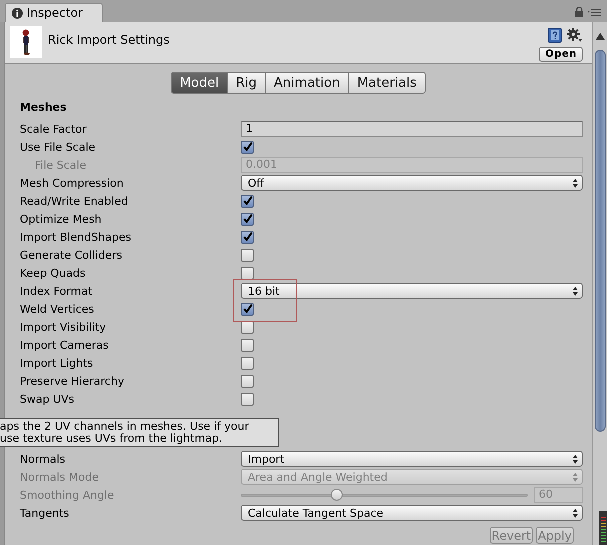  I want to click on dropdown: Import, so click(412, 459).